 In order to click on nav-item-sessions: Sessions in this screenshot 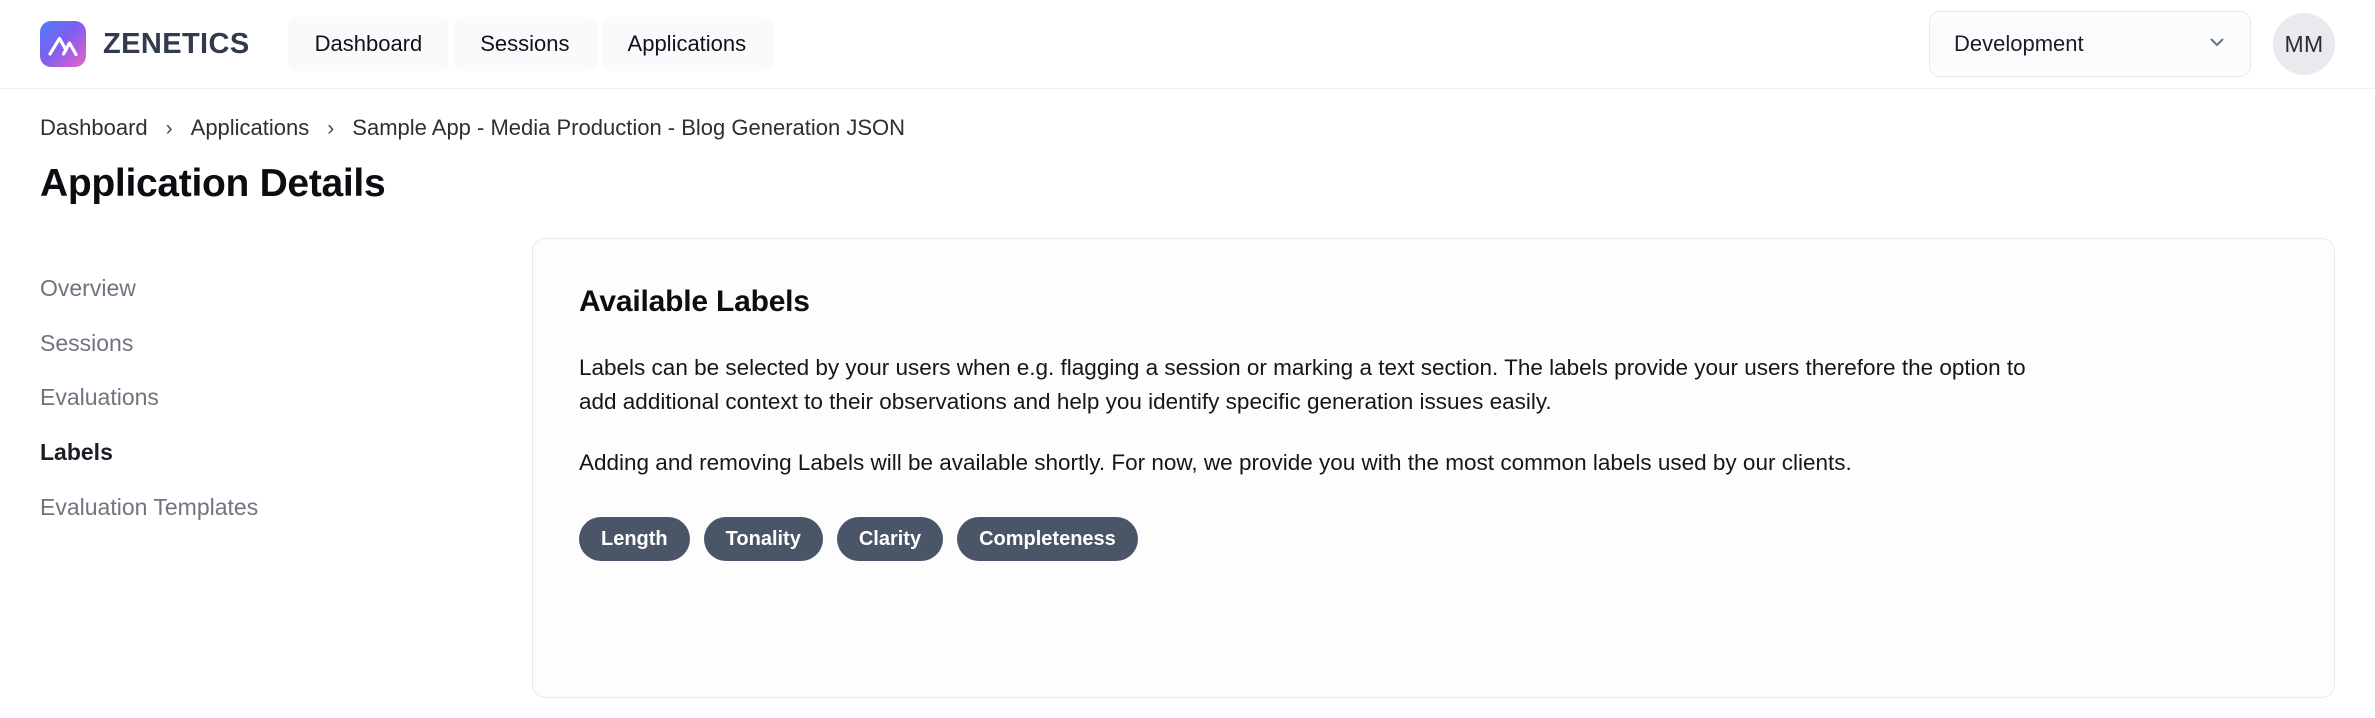, I will do `click(525, 44)`.